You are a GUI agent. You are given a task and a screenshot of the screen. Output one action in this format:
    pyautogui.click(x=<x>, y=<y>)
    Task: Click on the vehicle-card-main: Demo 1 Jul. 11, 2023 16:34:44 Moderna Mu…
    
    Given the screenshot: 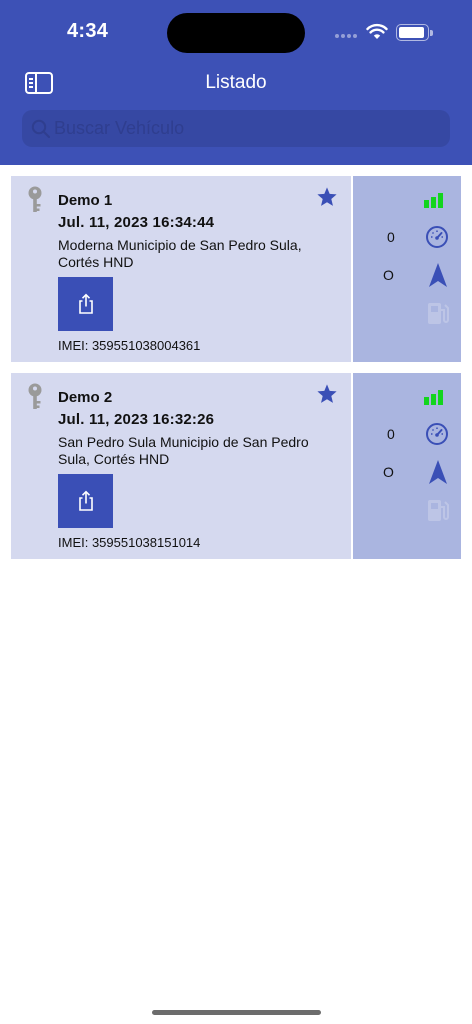 What is the action you would take?
    pyautogui.click(x=181, y=269)
    